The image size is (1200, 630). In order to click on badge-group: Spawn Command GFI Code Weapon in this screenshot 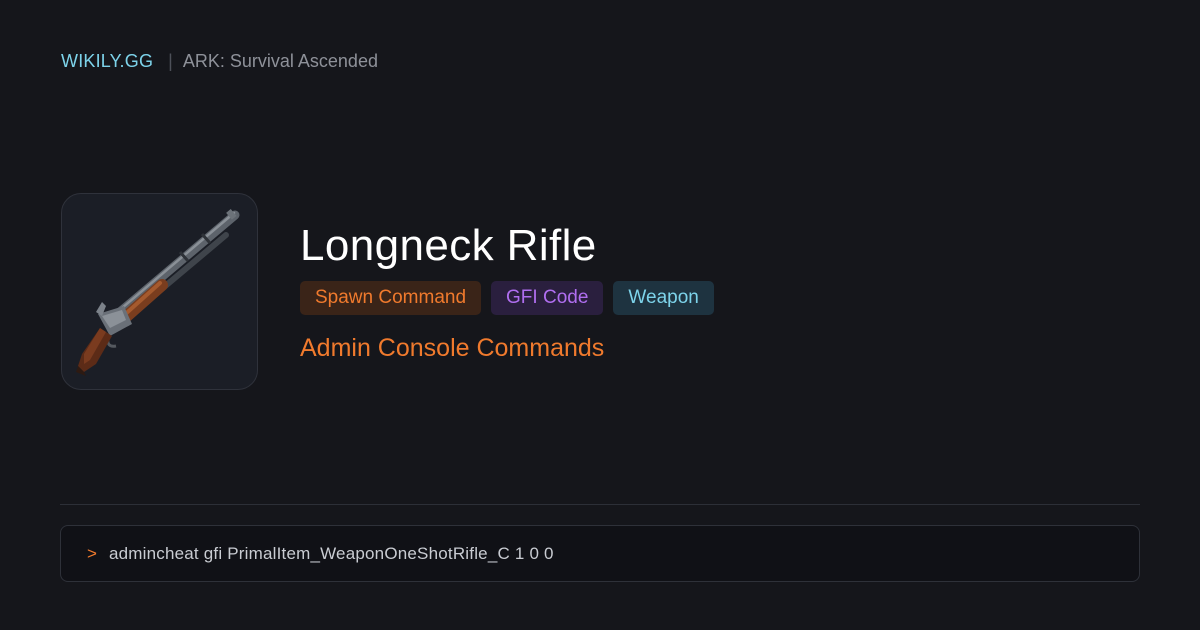, I will do `click(507, 298)`.